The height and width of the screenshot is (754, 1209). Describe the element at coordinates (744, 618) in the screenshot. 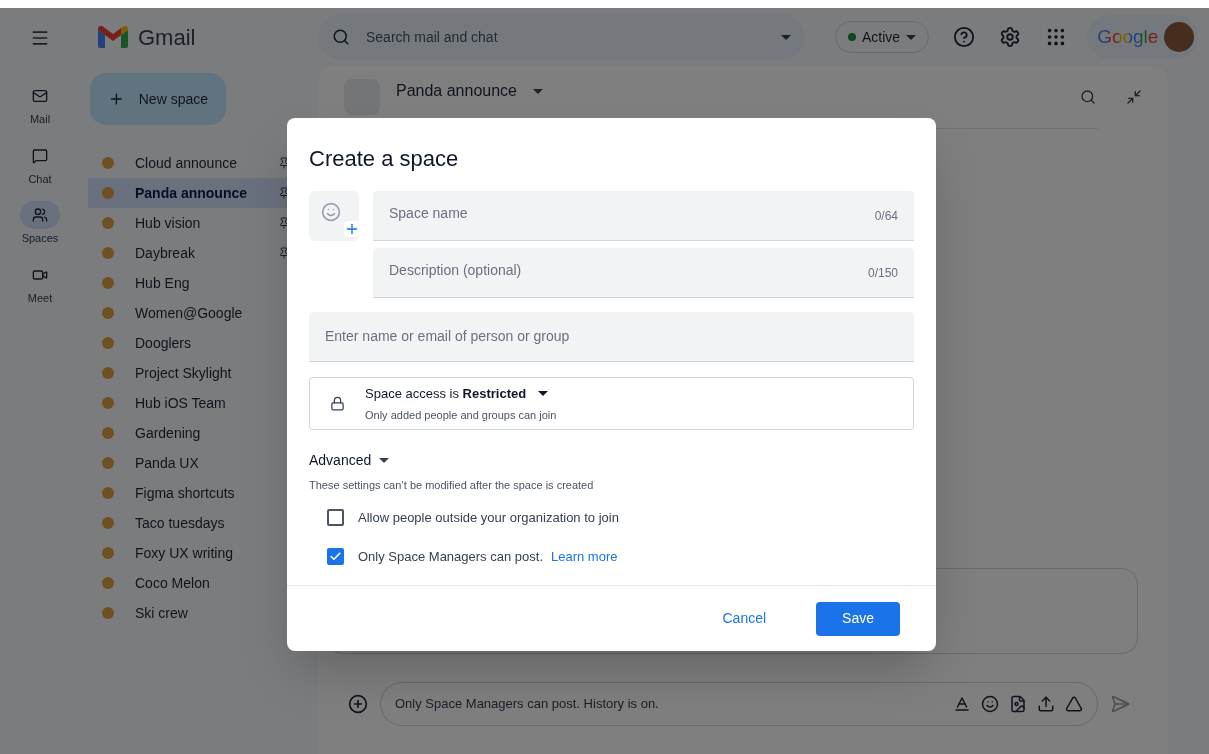

I see `cancel-button: Cancel` at that location.